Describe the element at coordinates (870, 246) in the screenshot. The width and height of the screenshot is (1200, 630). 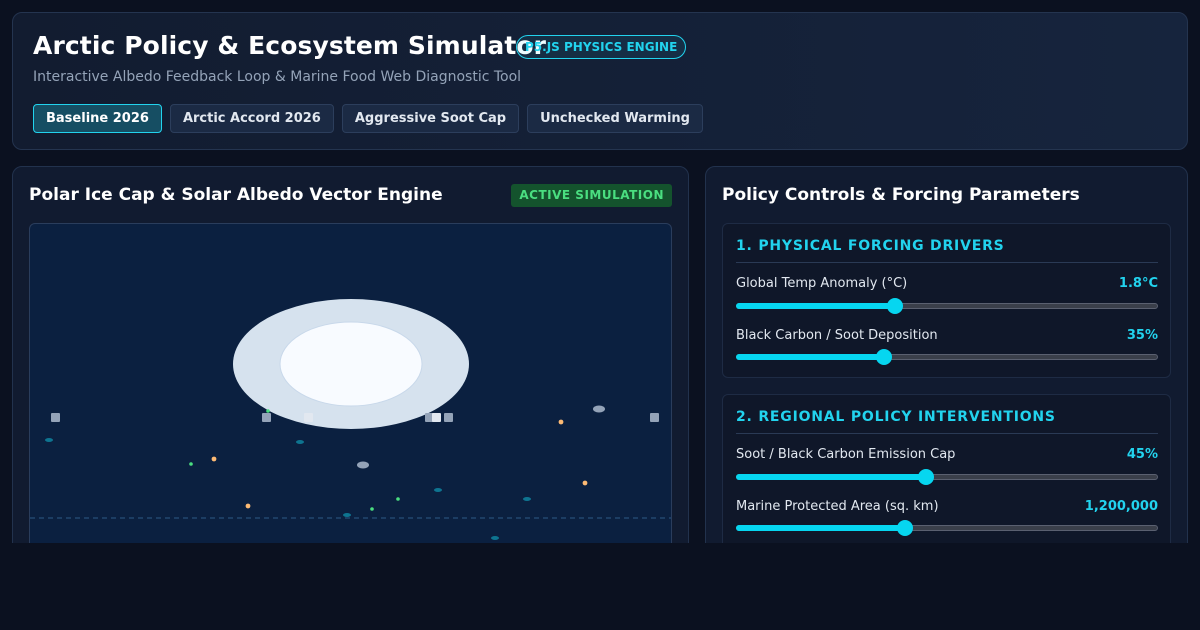
I see `physical-forcing-section-title: 1. PHYSICAL FORCING DRIVERS` at that location.